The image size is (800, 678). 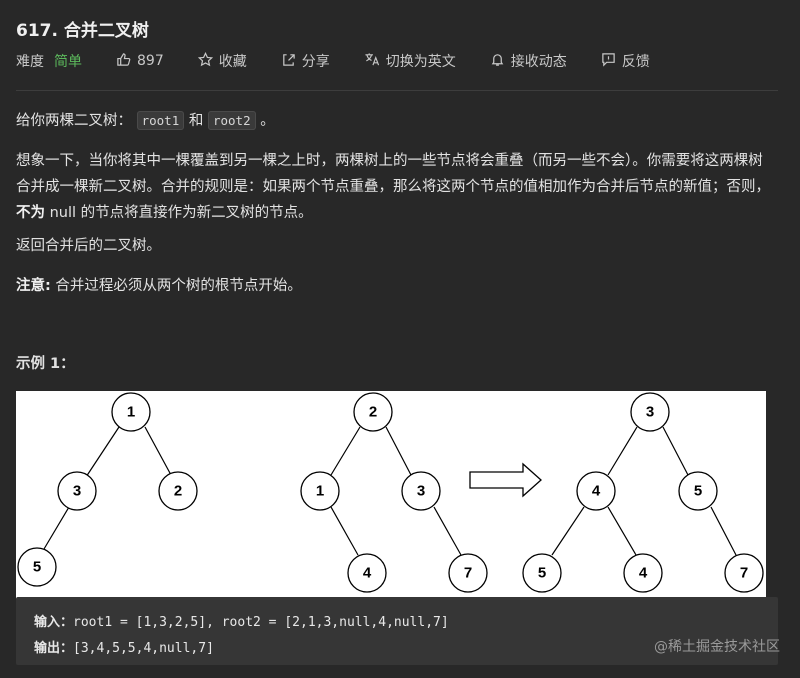 What do you see at coordinates (350, 61) in the screenshot?
I see `problem-toolbar: 难度 简单 897 收藏 分享 切换为英文 接收动态 反馈` at bounding box center [350, 61].